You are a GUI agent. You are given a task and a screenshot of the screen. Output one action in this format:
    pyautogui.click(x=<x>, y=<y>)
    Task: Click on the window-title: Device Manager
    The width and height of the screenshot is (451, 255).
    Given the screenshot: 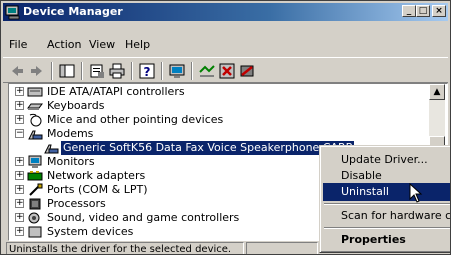 What is the action you would take?
    pyautogui.click(x=73, y=11)
    